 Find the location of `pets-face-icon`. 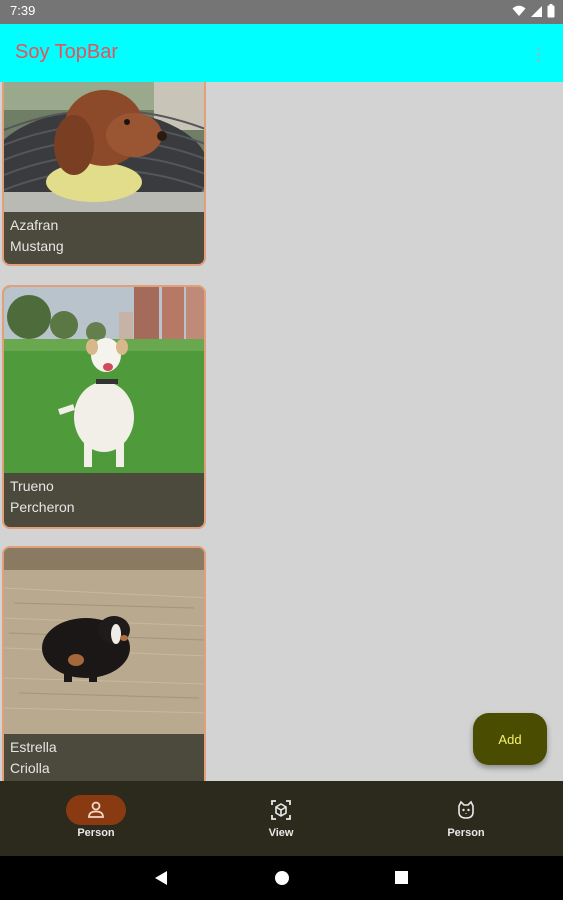

pets-face-icon is located at coordinates (466, 809).